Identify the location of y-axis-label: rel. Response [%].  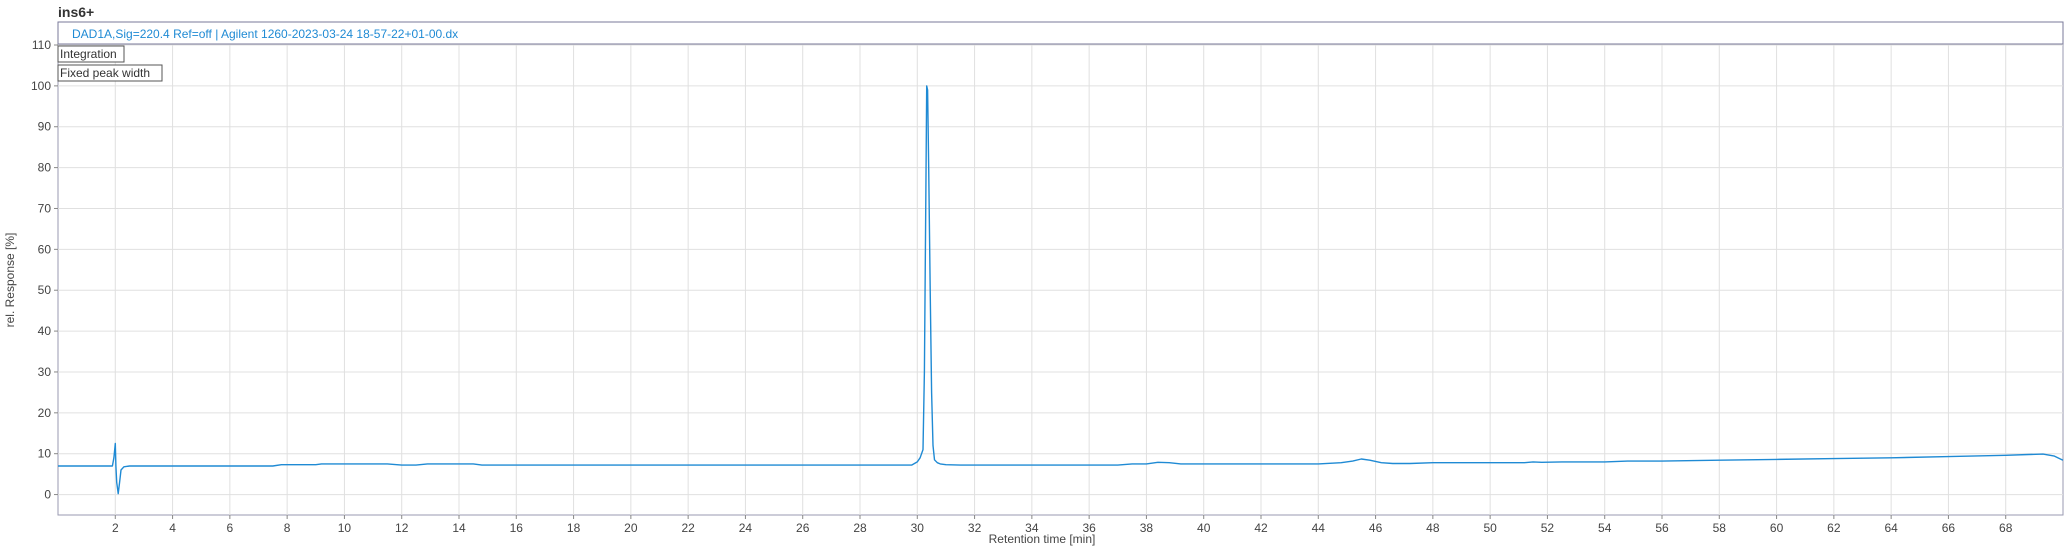
(10, 280).